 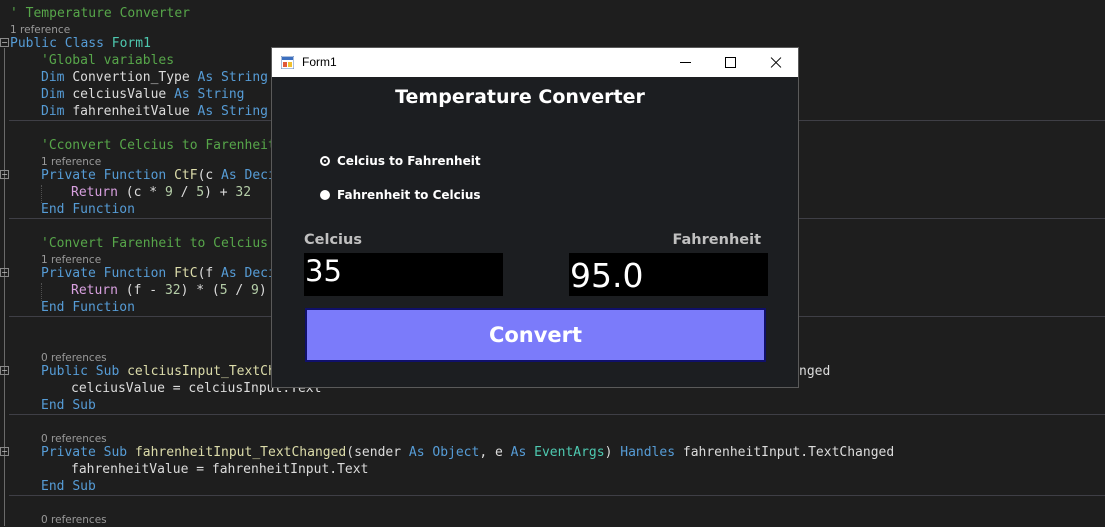 What do you see at coordinates (74, 520) in the screenshot?
I see `reference-count: 0 references` at bounding box center [74, 520].